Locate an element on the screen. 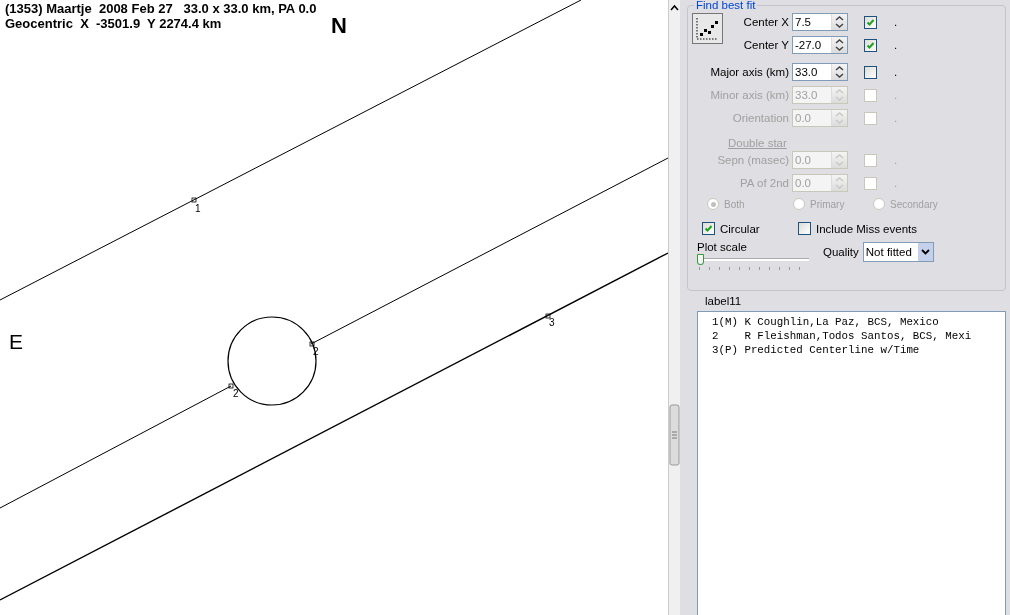  checkbox-label: Include Miss events is located at coordinates (866, 228).